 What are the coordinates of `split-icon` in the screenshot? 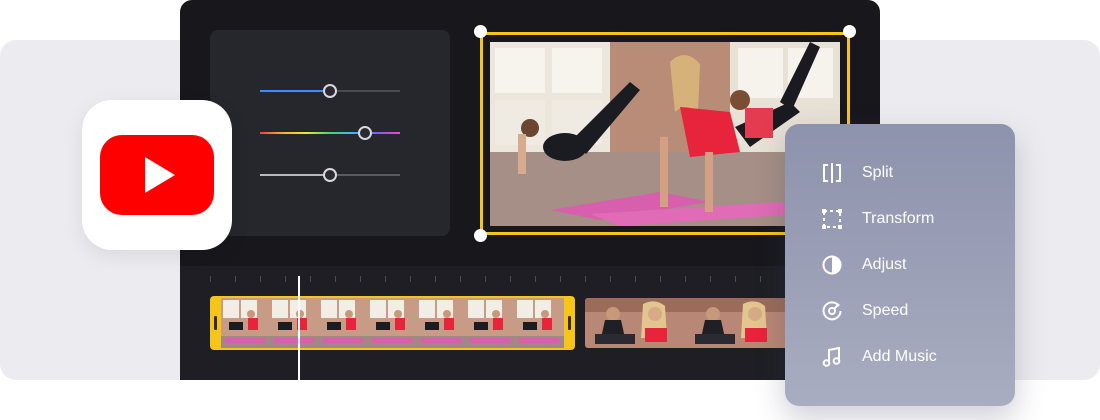 It's located at (832, 173).